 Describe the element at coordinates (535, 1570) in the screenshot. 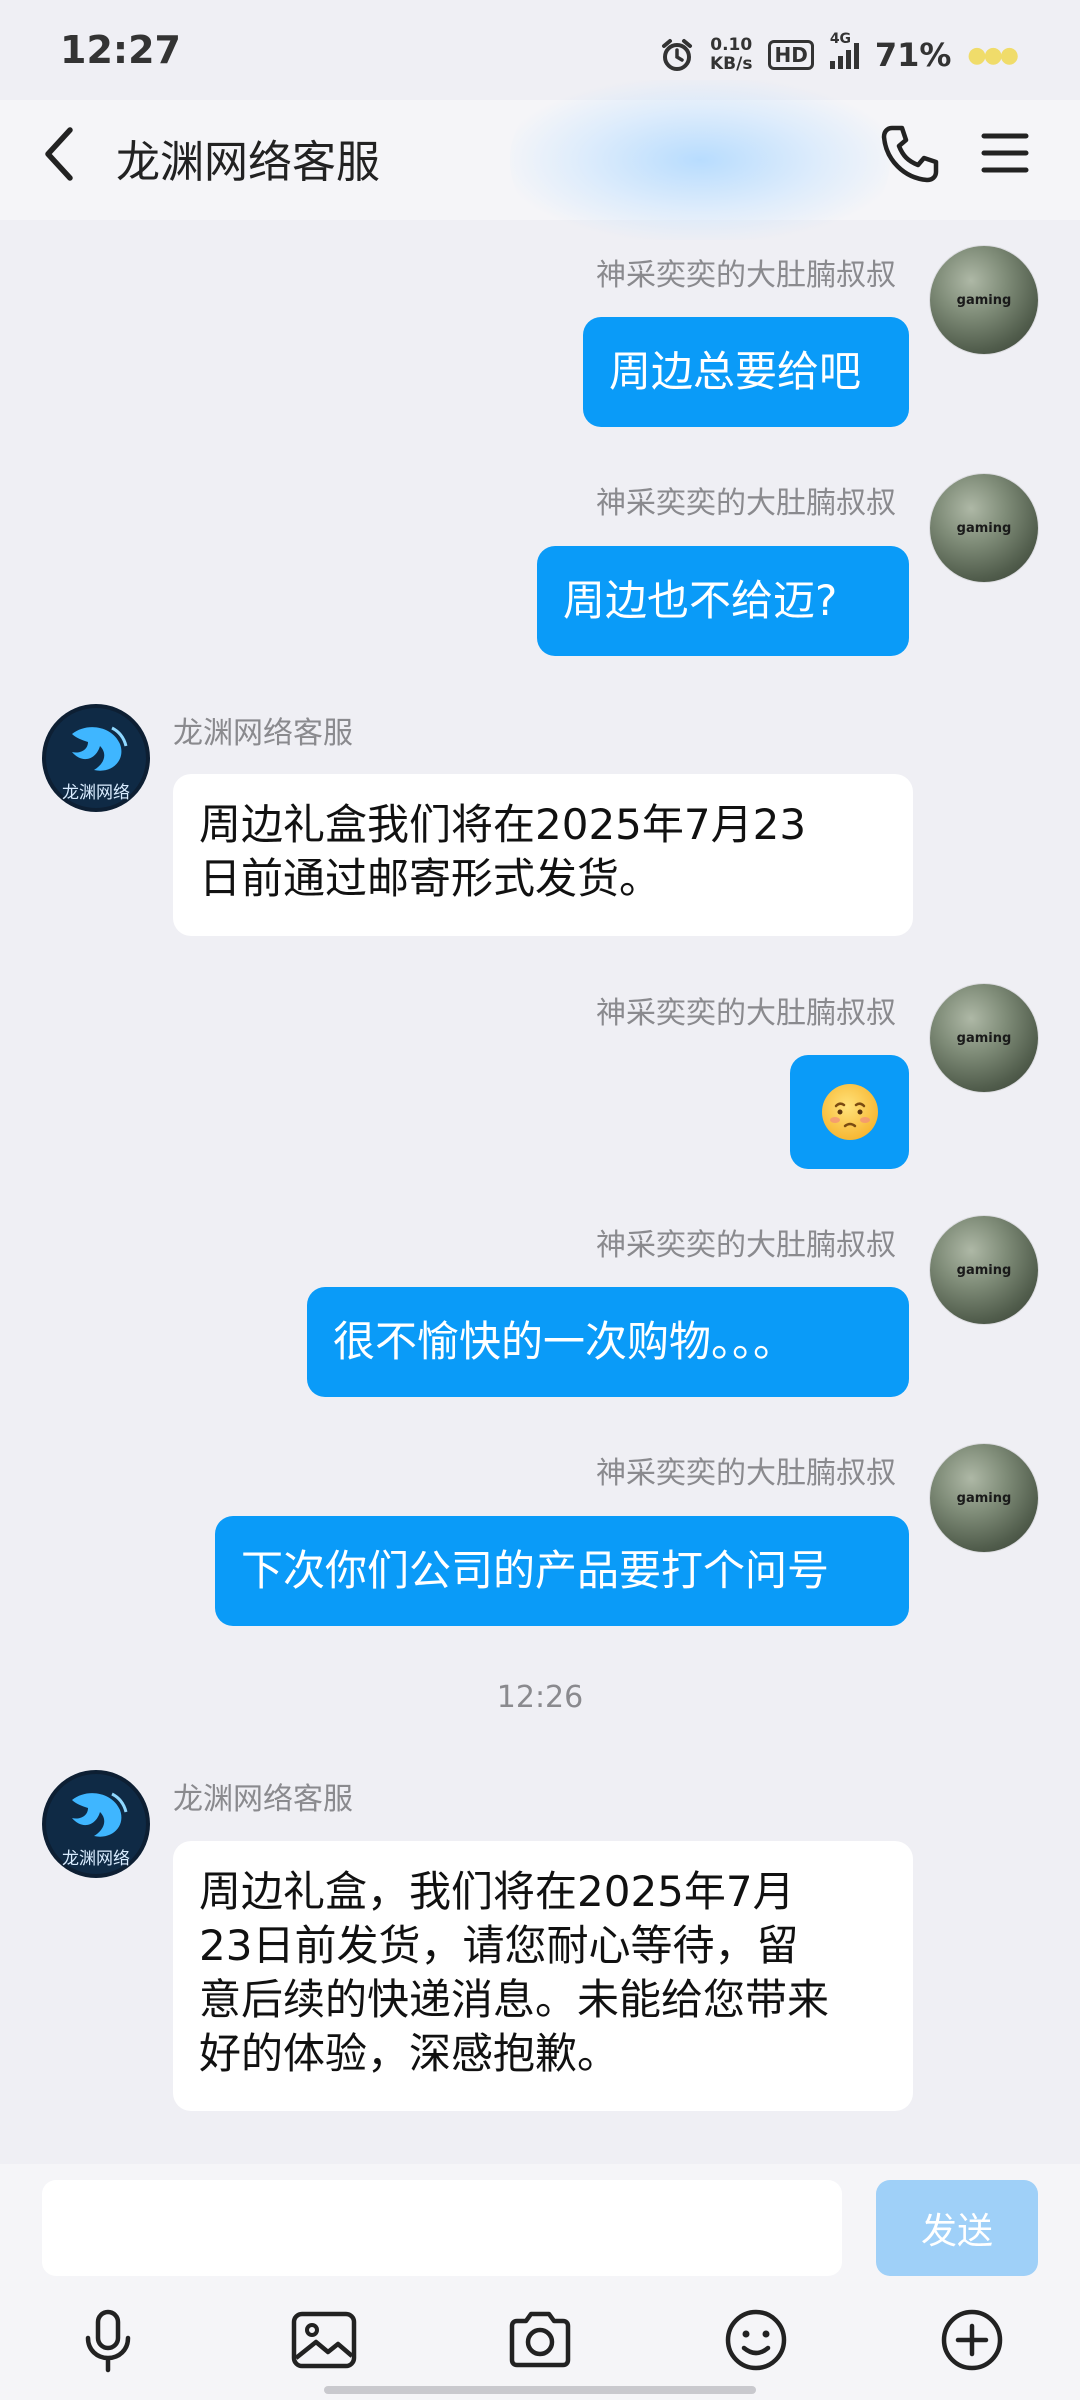

I see `message-text: 下次你们公司的产品要打个问号` at that location.